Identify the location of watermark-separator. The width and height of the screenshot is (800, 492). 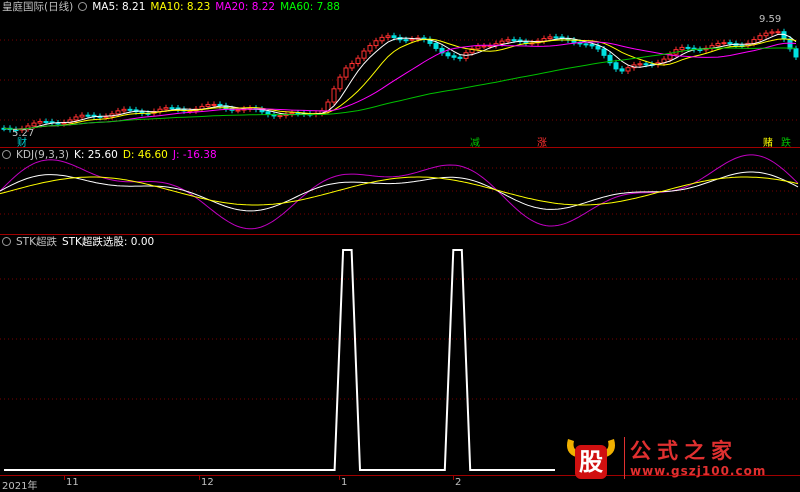
(624, 458).